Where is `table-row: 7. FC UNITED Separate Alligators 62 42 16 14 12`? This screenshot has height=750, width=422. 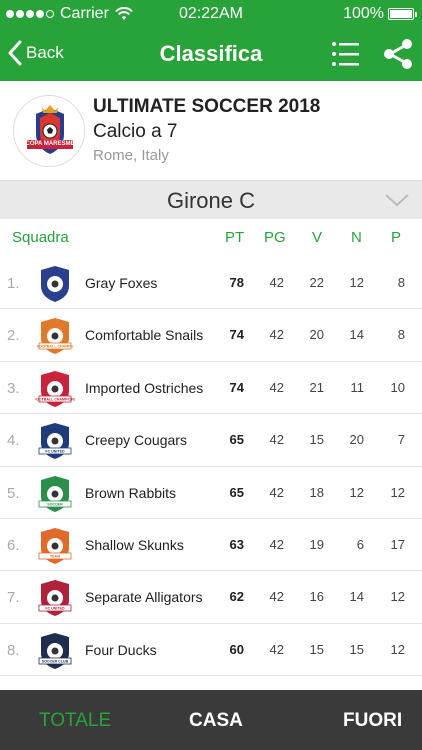 table-row: 7. FC UNITED Separate Alligators 62 42 16 14 12 is located at coordinates (211, 597).